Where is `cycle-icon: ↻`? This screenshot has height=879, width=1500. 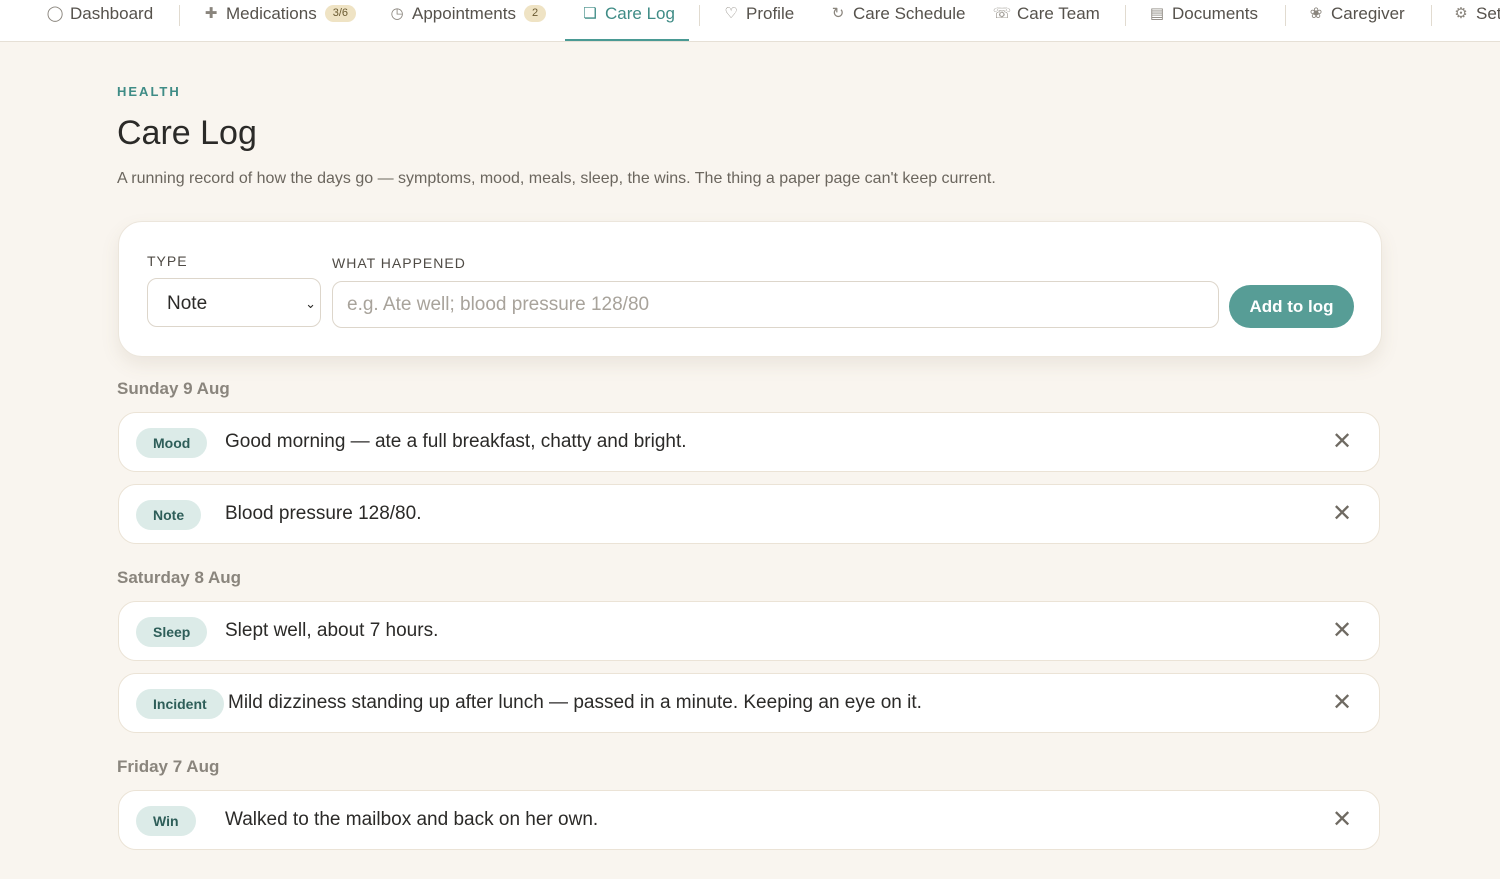 cycle-icon: ↻ is located at coordinates (838, 13).